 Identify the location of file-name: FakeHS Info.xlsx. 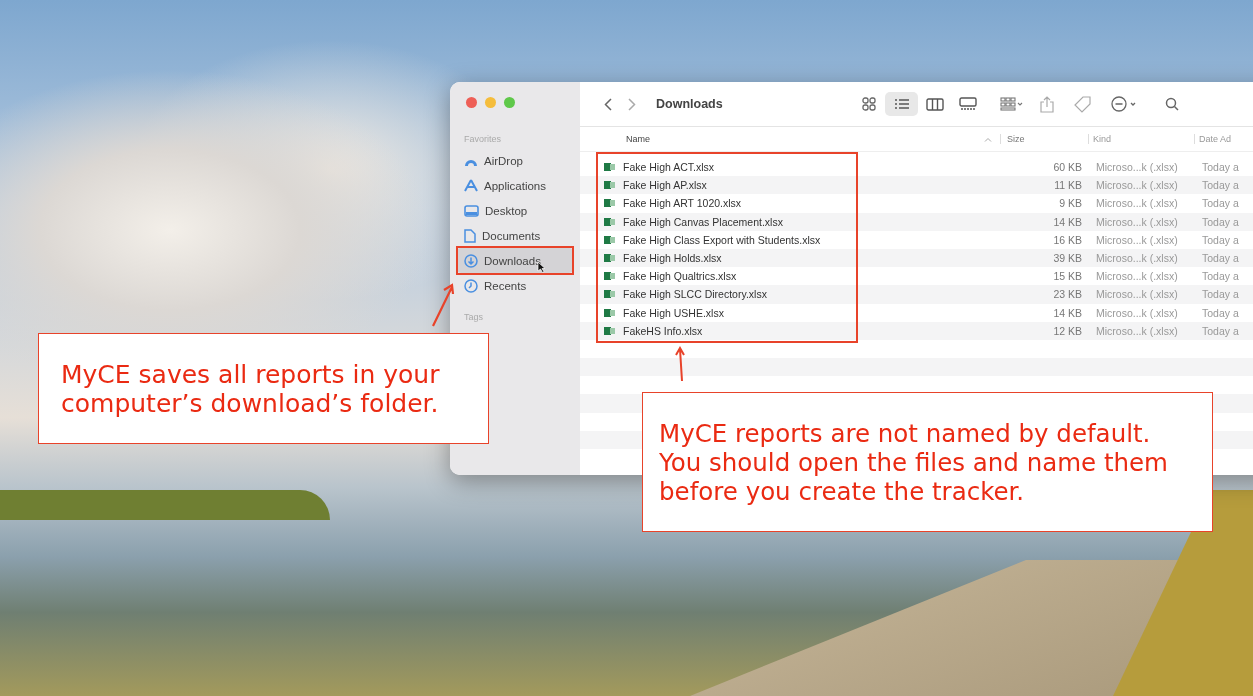
(663, 330).